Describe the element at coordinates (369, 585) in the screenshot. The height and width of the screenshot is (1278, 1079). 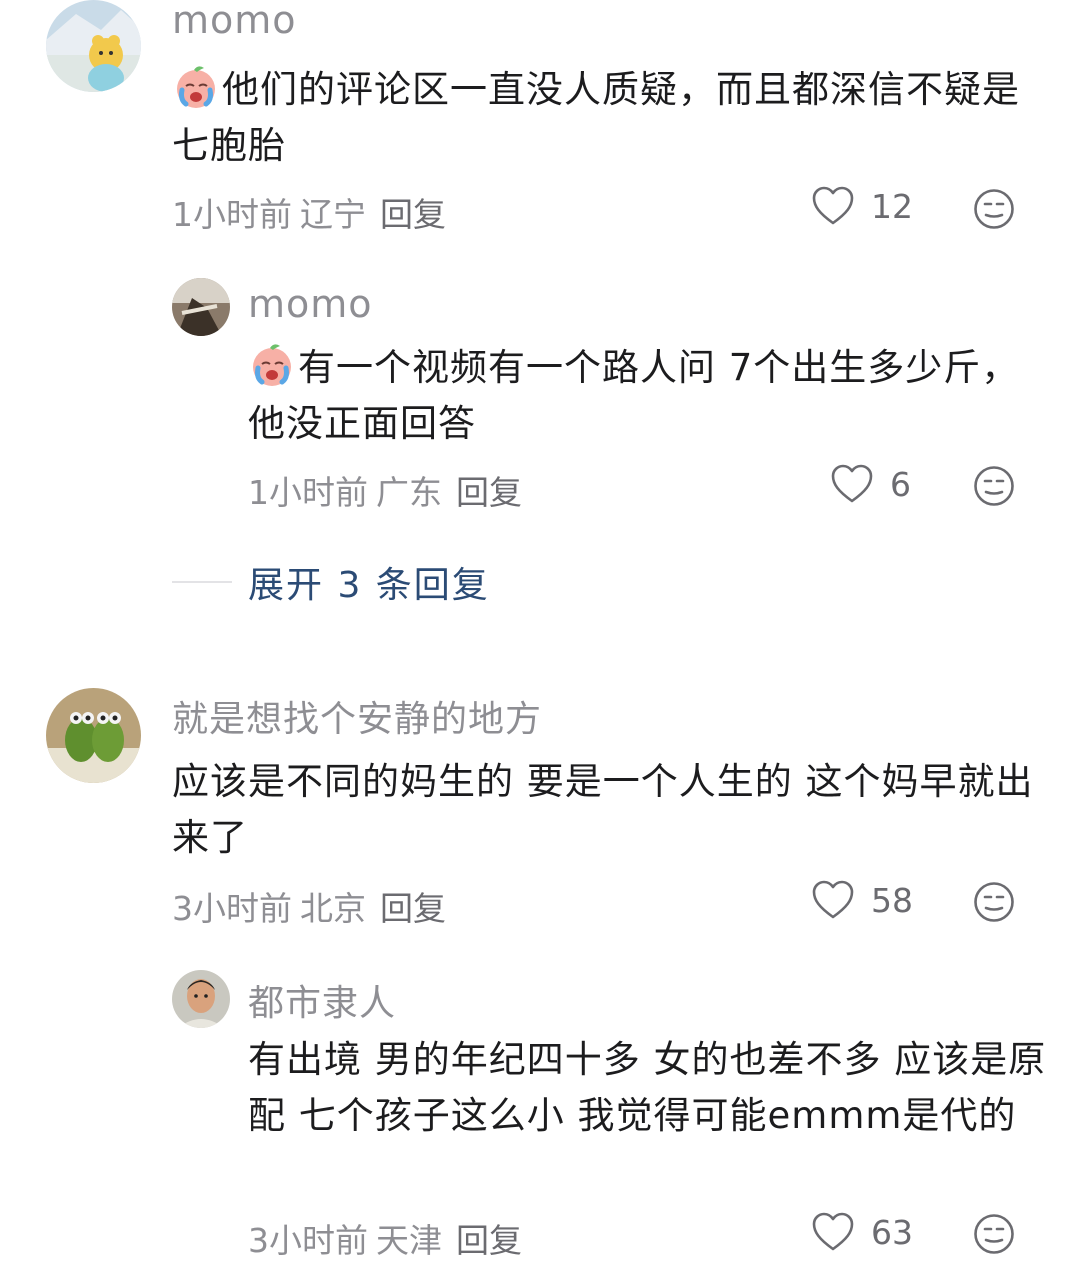
I see `expand-replies-label: 展开 3 条回复` at that location.